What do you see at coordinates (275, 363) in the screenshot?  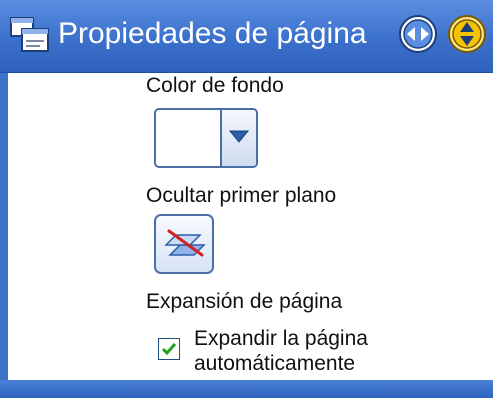 I see `checkbox-label-line-2: automáticamente` at bounding box center [275, 363].